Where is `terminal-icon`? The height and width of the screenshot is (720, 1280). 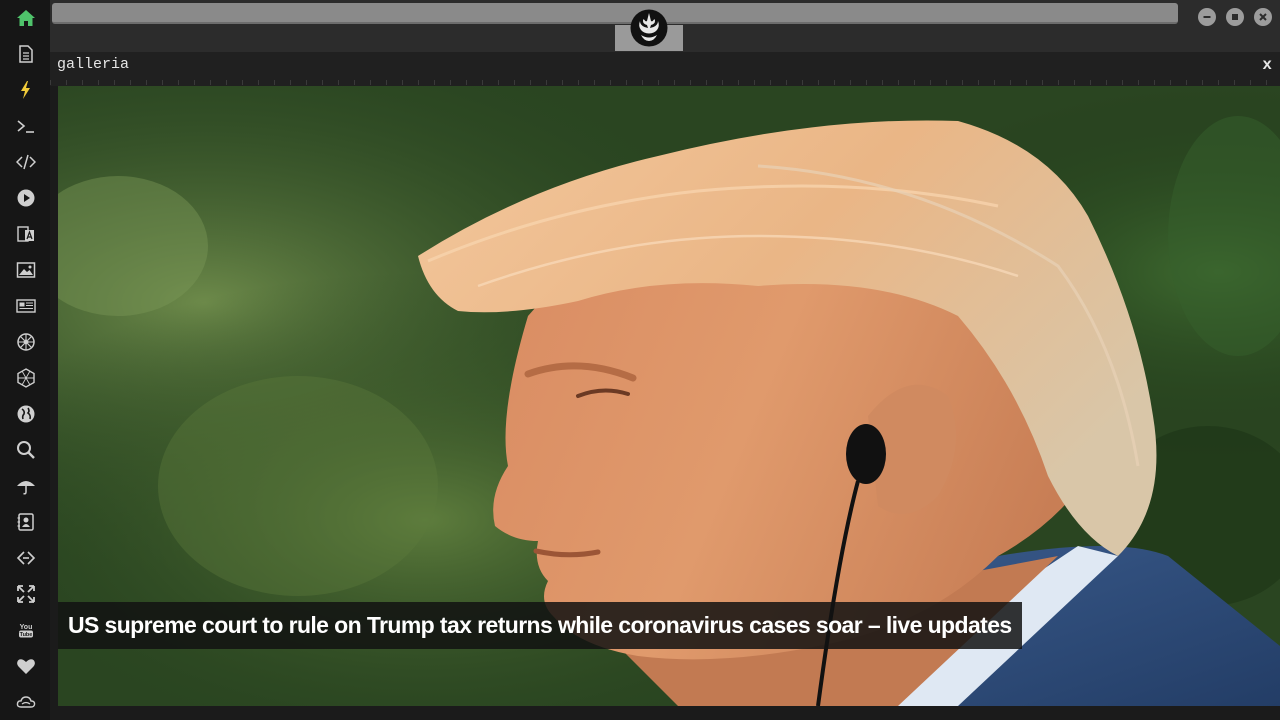 terminal-icon is located at coordinates (26, 126).